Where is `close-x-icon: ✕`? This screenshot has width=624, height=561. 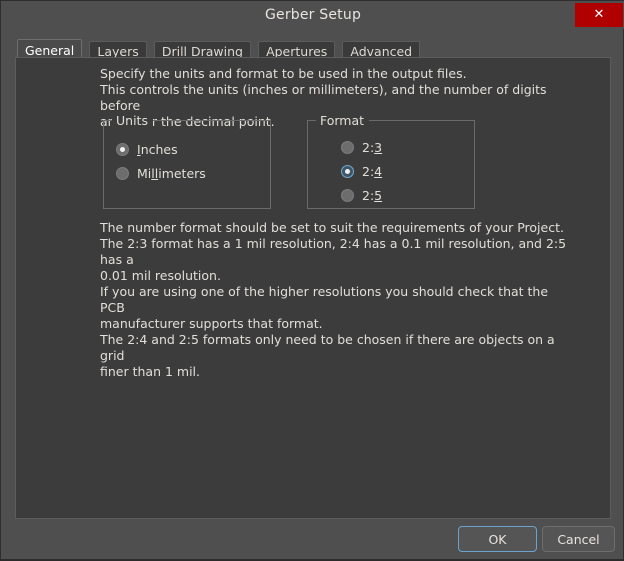
close-x-icon: ✕ is located at coordinates (599, 14).